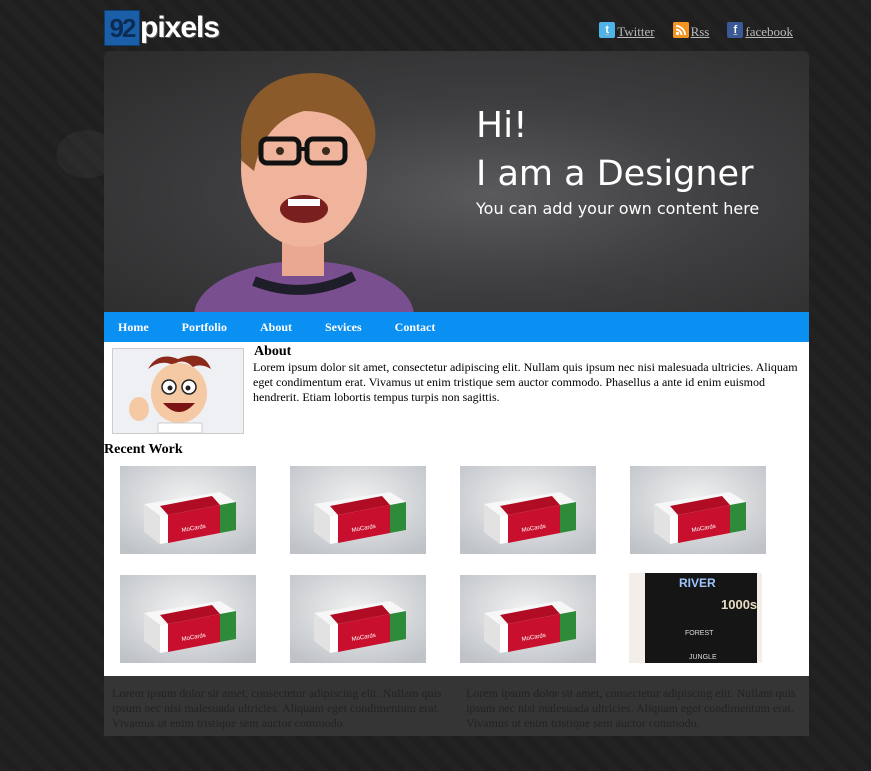 The image size is (871, 771). I want to click on header: 92 pixels t Twitter Rss f facebook, so click(456, 25).